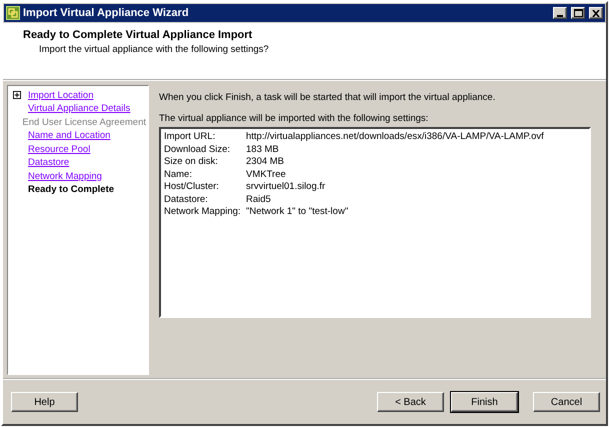 The image size is (609, 427). I want to click on page-title: Ready to Complete Virtual Appliance Import, so click(138, 35).